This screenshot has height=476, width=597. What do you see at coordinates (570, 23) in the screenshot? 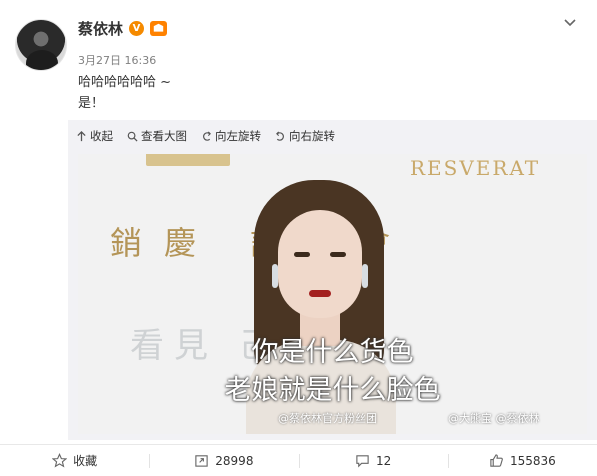
I see `chevron-down-icon` at bounding box center [570, 23].